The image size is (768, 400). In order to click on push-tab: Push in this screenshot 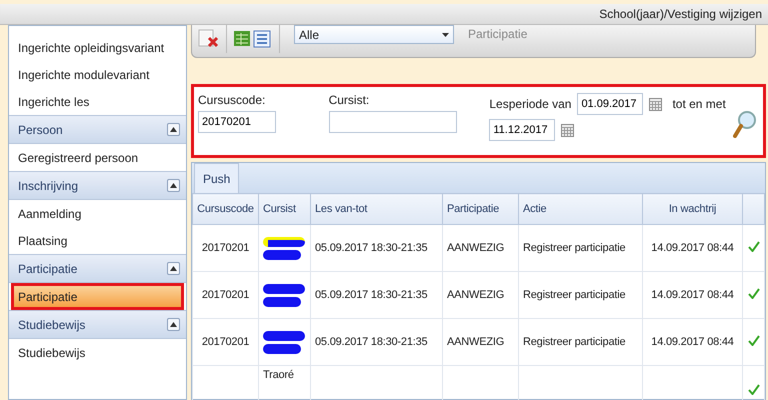, I will do `click(217, 178)`.